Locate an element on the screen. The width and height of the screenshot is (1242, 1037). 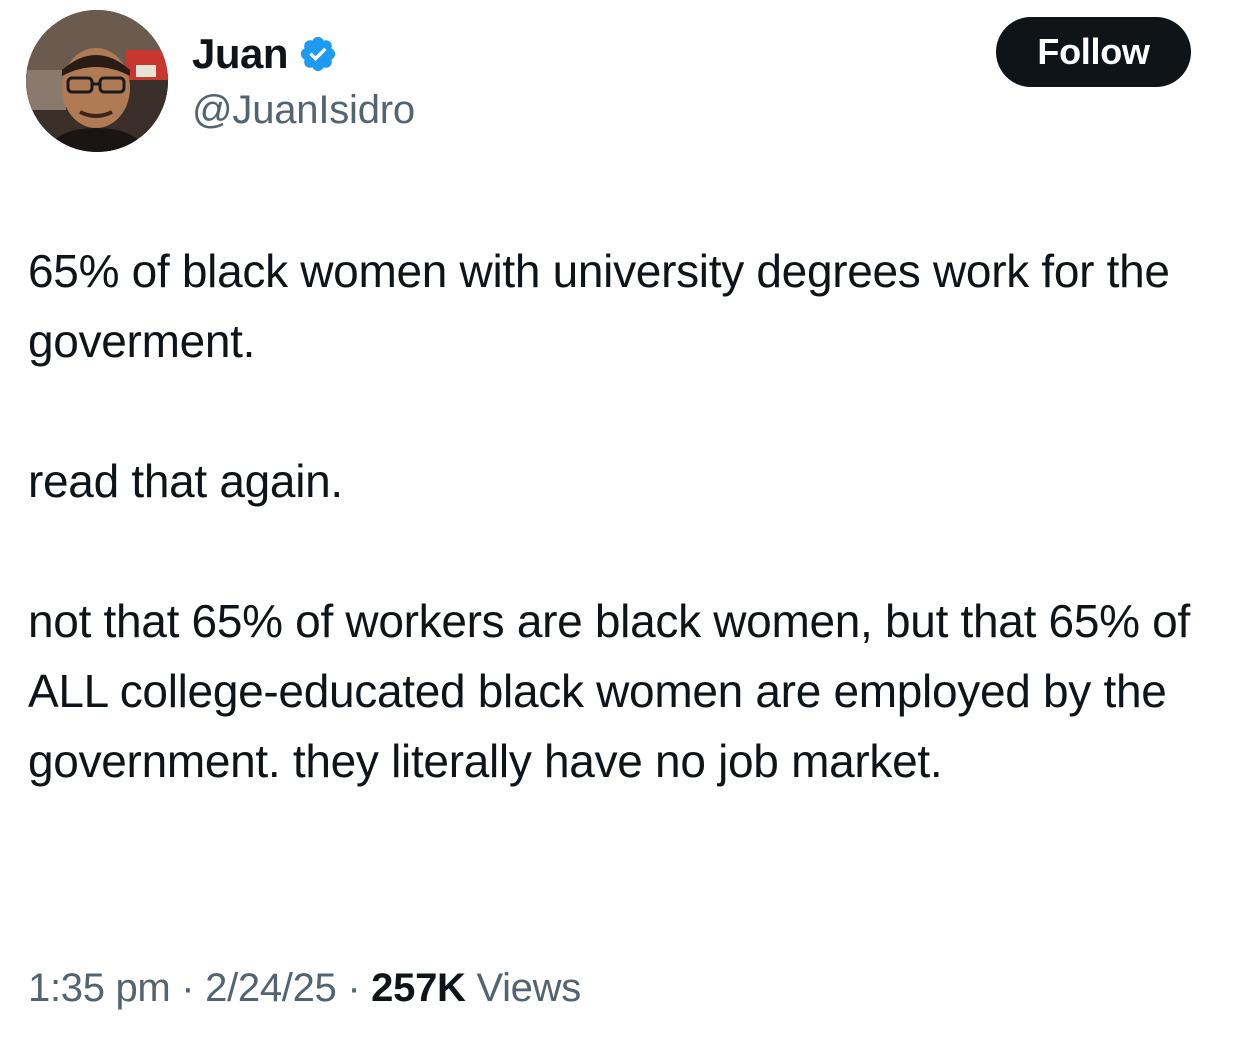
views-label: Views is located at coordinates (528, 988).